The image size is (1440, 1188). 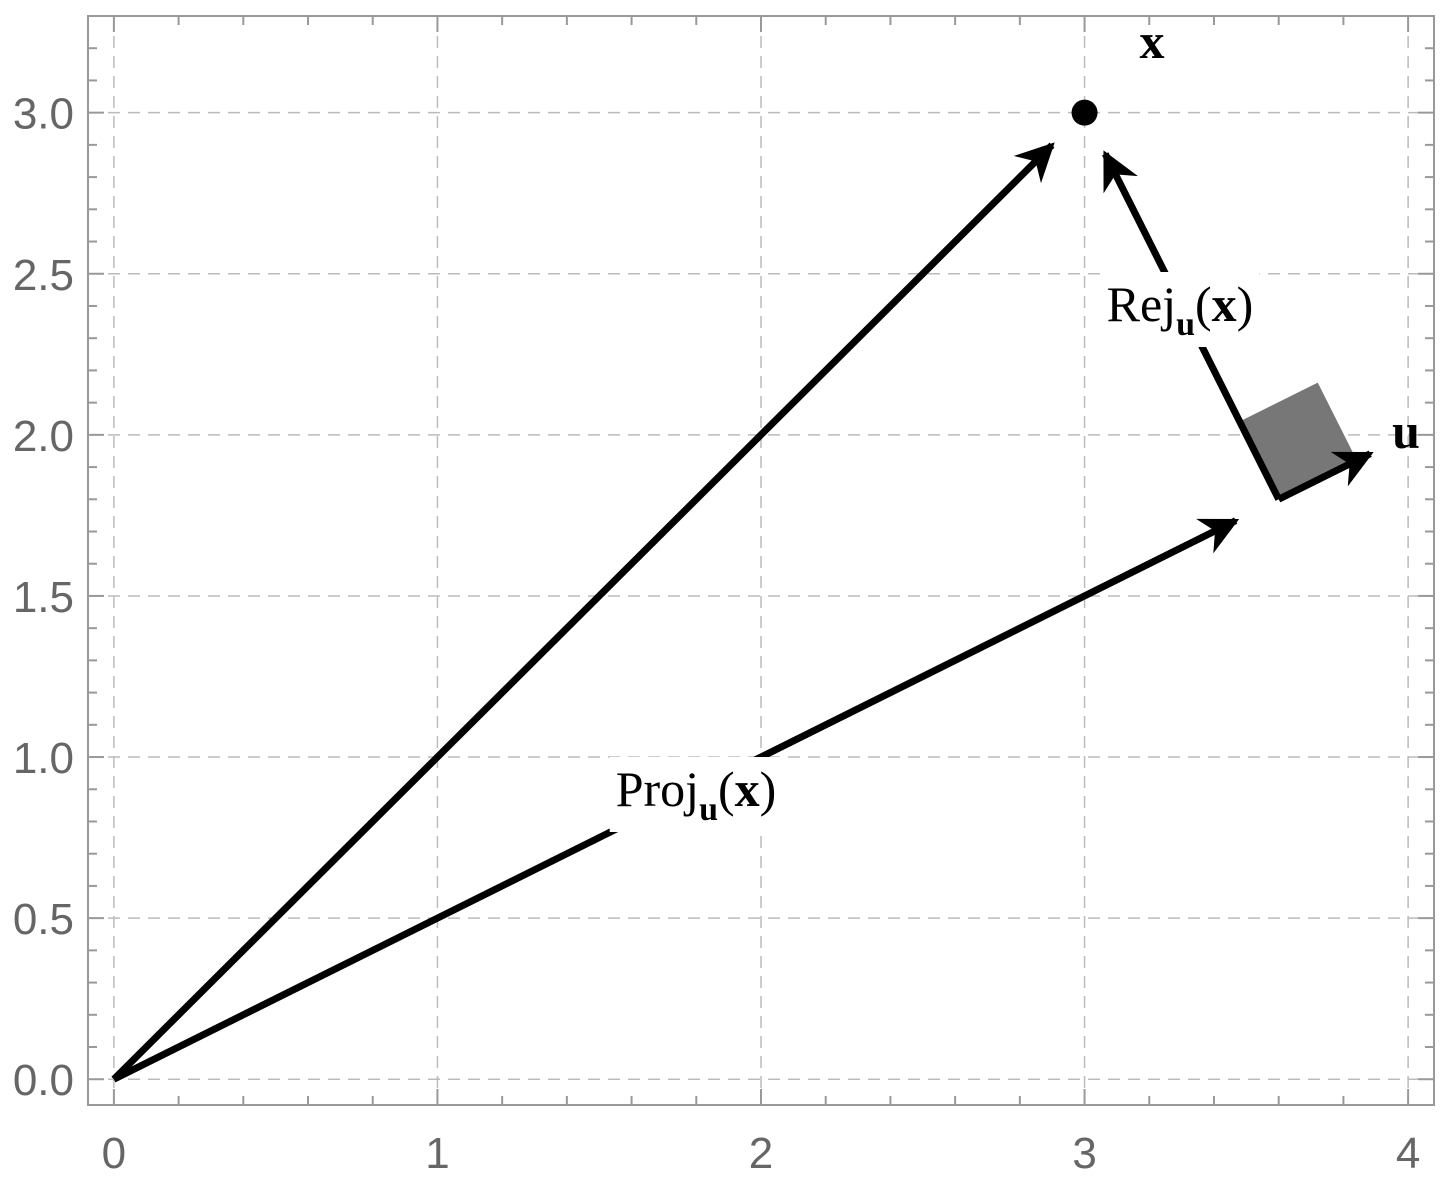 I want to click on u-vector-label: u, so click(x=1406, y=431).